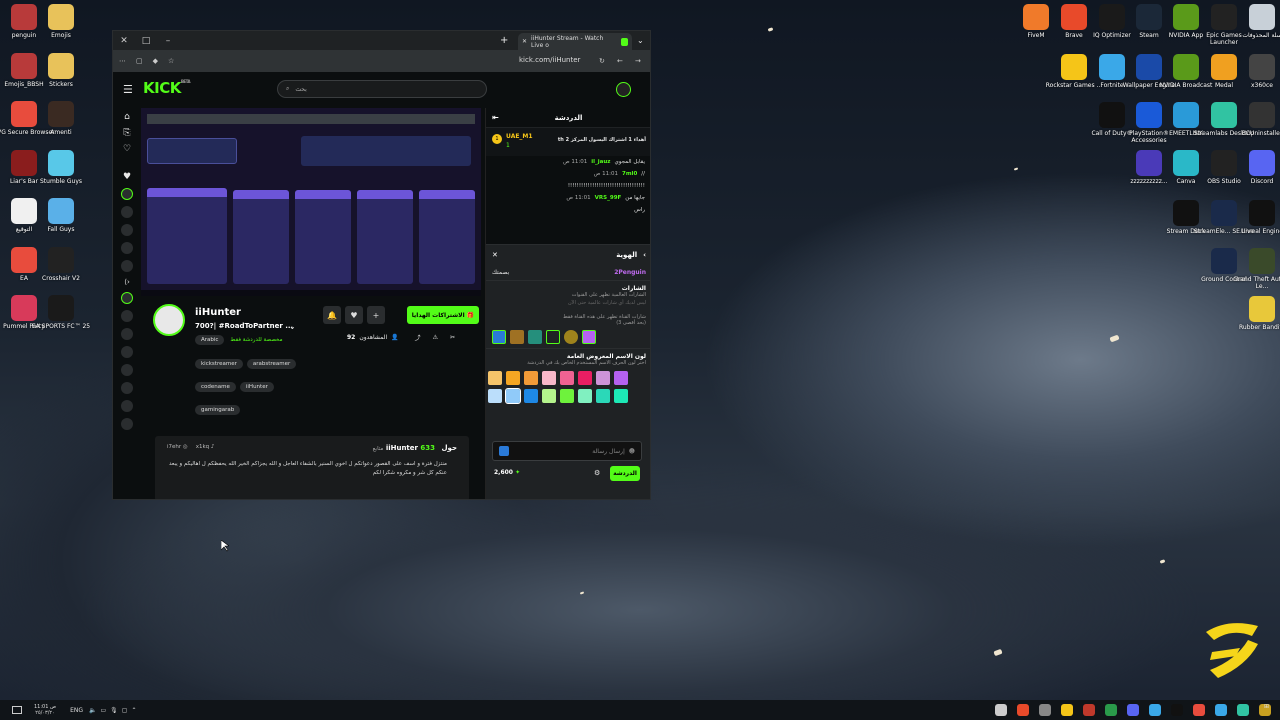 Image resolution: width=1280 pixels, height=720 pixels. Describe the element at coordinates (256, 387) in the screenshot. I see `channel-tag: iiHunter` at that location.